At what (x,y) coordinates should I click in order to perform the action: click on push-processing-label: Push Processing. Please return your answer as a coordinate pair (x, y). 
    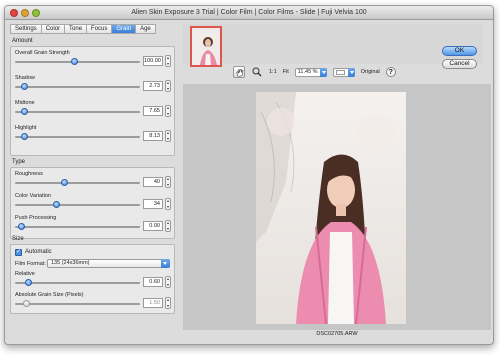
    Looking at the image, I should click on (36, 218).